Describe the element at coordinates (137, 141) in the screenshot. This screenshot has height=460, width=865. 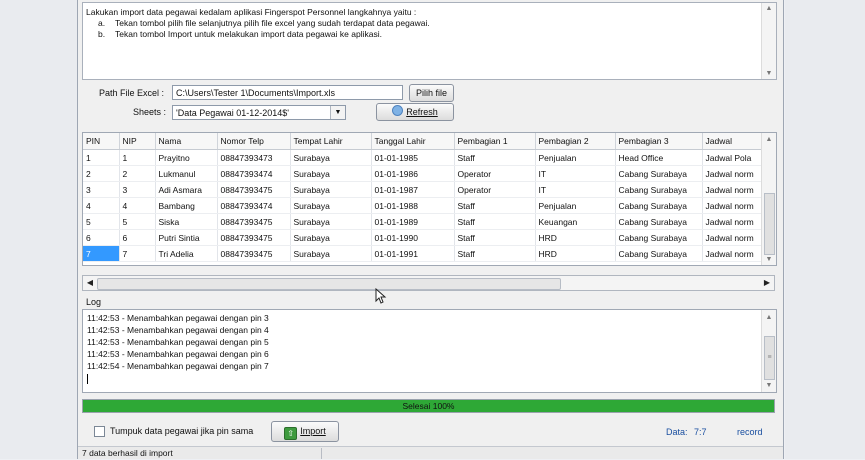
I see `col-header: NIP` at that location.